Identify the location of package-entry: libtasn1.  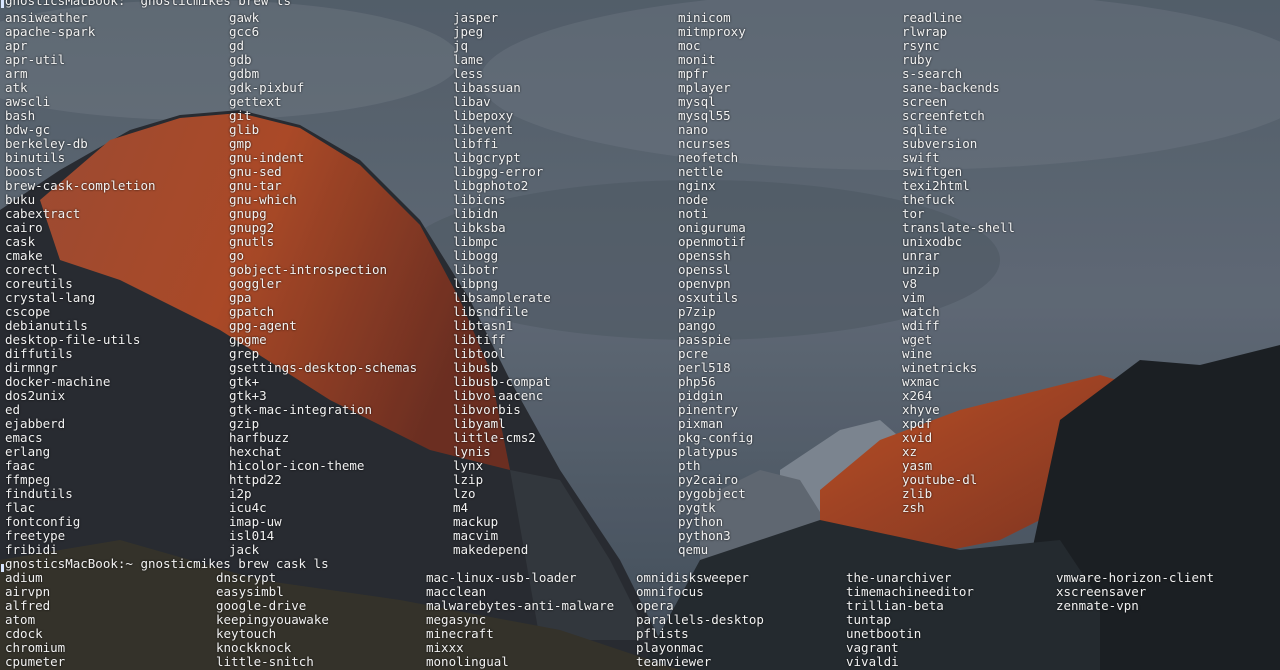
(483, 325).